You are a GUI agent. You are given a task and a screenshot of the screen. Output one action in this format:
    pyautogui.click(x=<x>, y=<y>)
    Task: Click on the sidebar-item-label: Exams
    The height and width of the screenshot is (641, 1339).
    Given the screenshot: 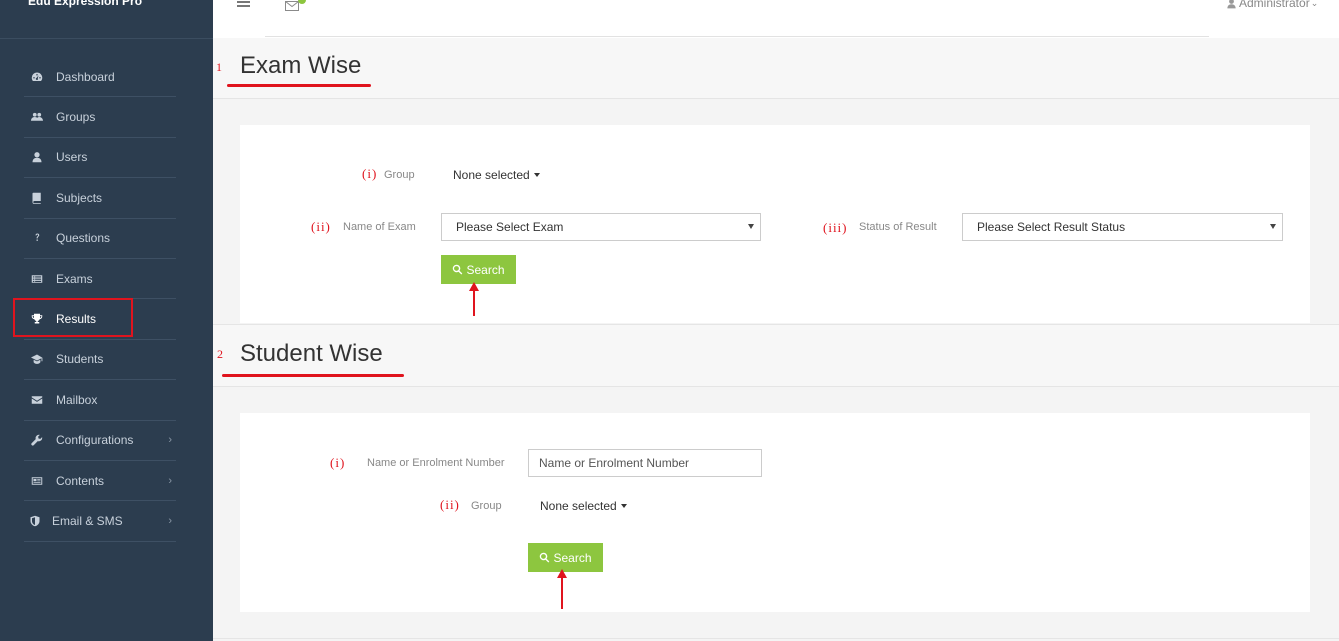 What is the action you would take?
    pyautogui.click(x=74, y=278)
    